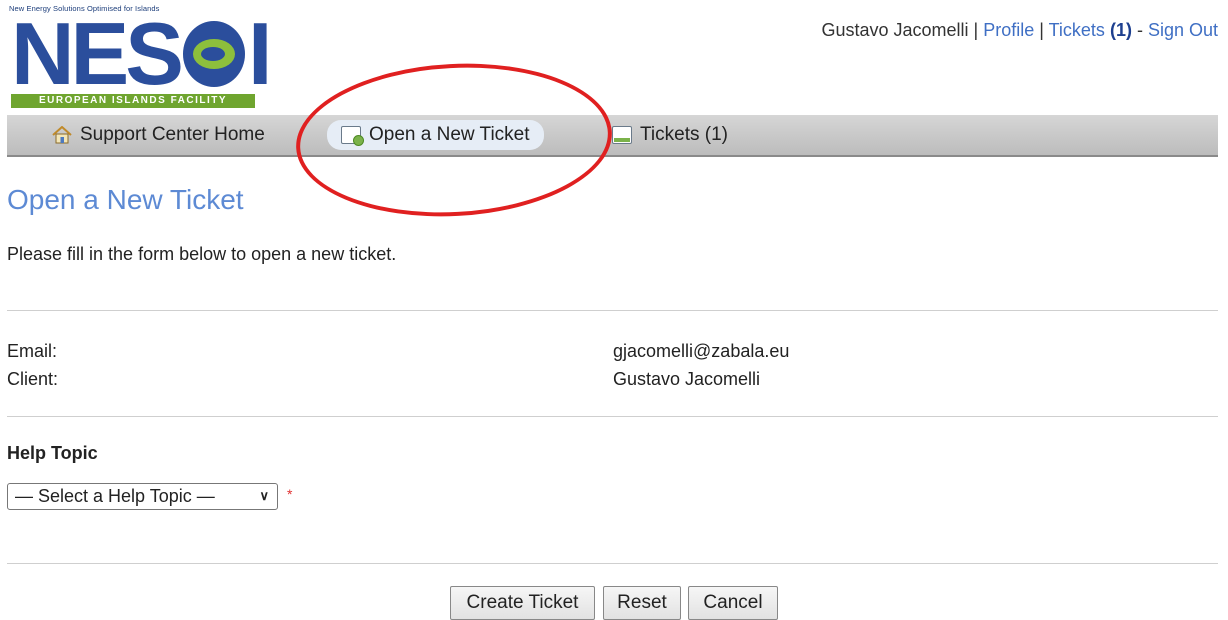  I want to click on nav-tickets: Tickets (1), so click(670, 135).